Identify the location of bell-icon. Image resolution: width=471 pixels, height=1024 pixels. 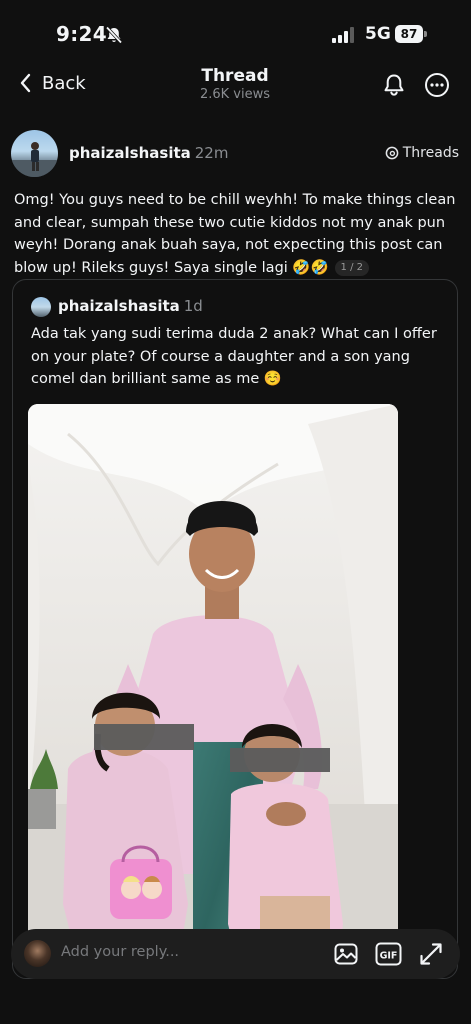
(394, 85).